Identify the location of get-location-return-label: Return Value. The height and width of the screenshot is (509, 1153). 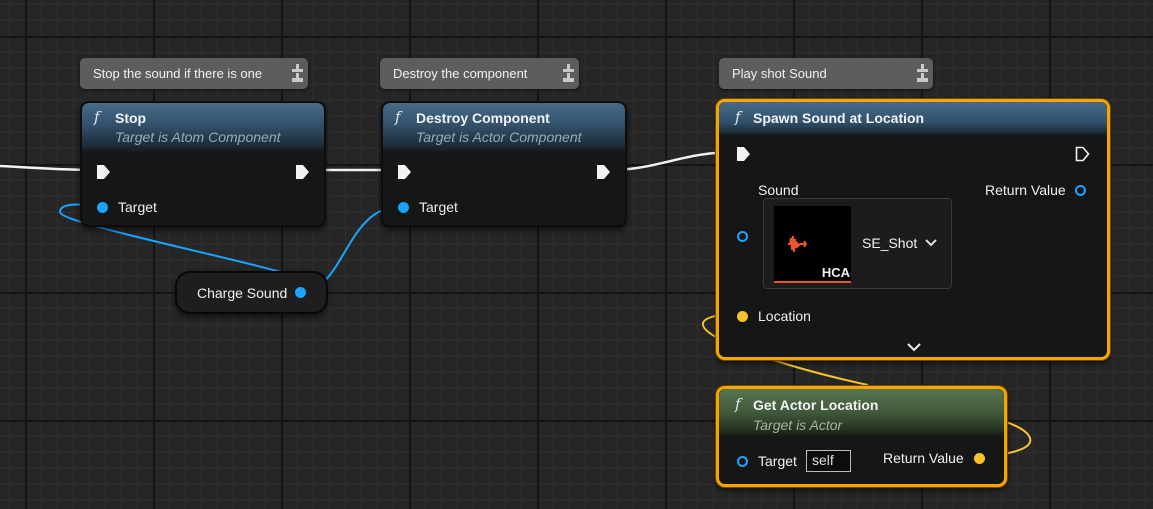
(923, 458).